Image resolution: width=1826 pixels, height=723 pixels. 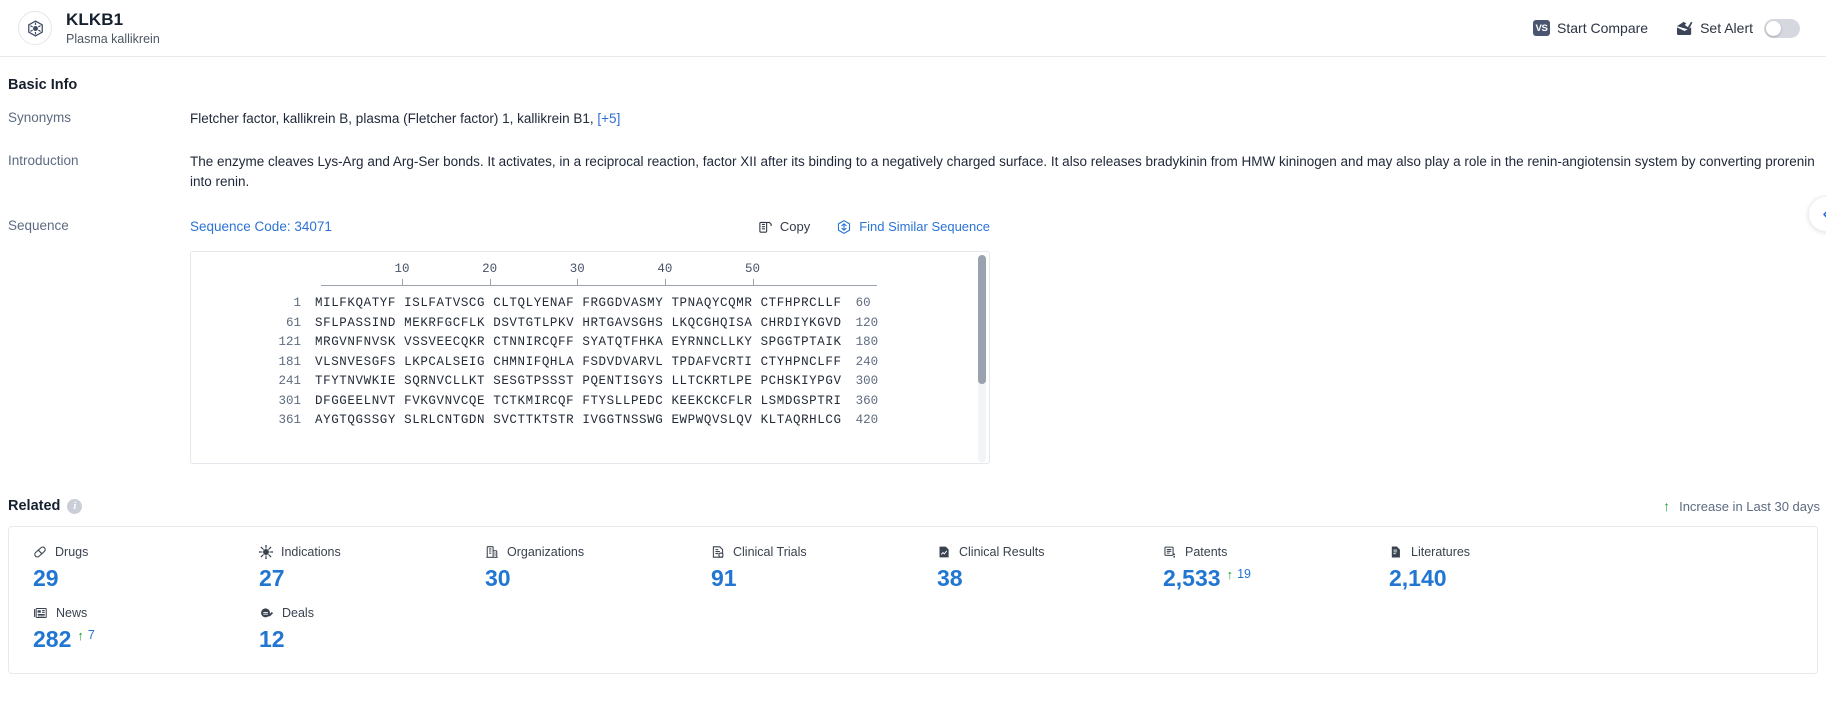 What do you see at coordinates (38, 225) in the screenshot?
I see `sequence-label: Sequence` at bounding box center [38, 225].